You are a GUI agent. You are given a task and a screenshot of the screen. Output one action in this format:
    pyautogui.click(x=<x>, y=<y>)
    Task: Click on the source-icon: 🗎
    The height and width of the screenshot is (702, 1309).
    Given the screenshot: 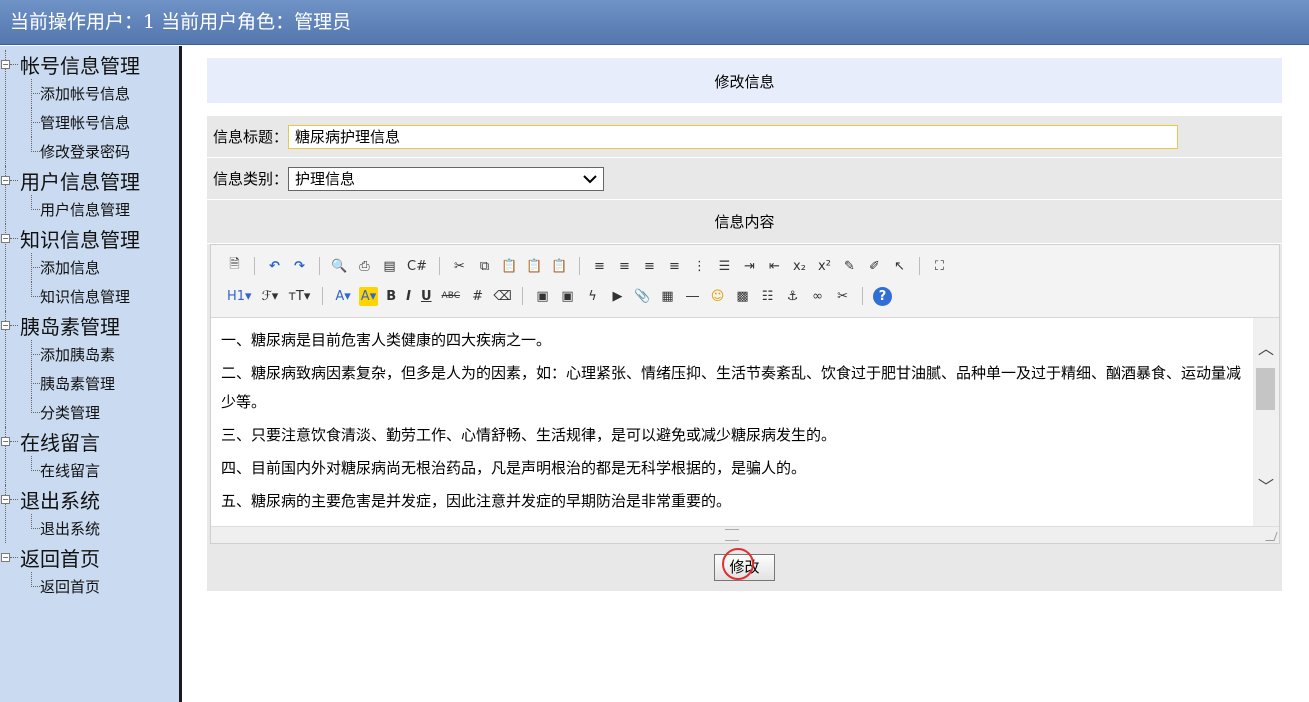 What is the action you would take?
    pyautogui.click(x=234, y=266)
    